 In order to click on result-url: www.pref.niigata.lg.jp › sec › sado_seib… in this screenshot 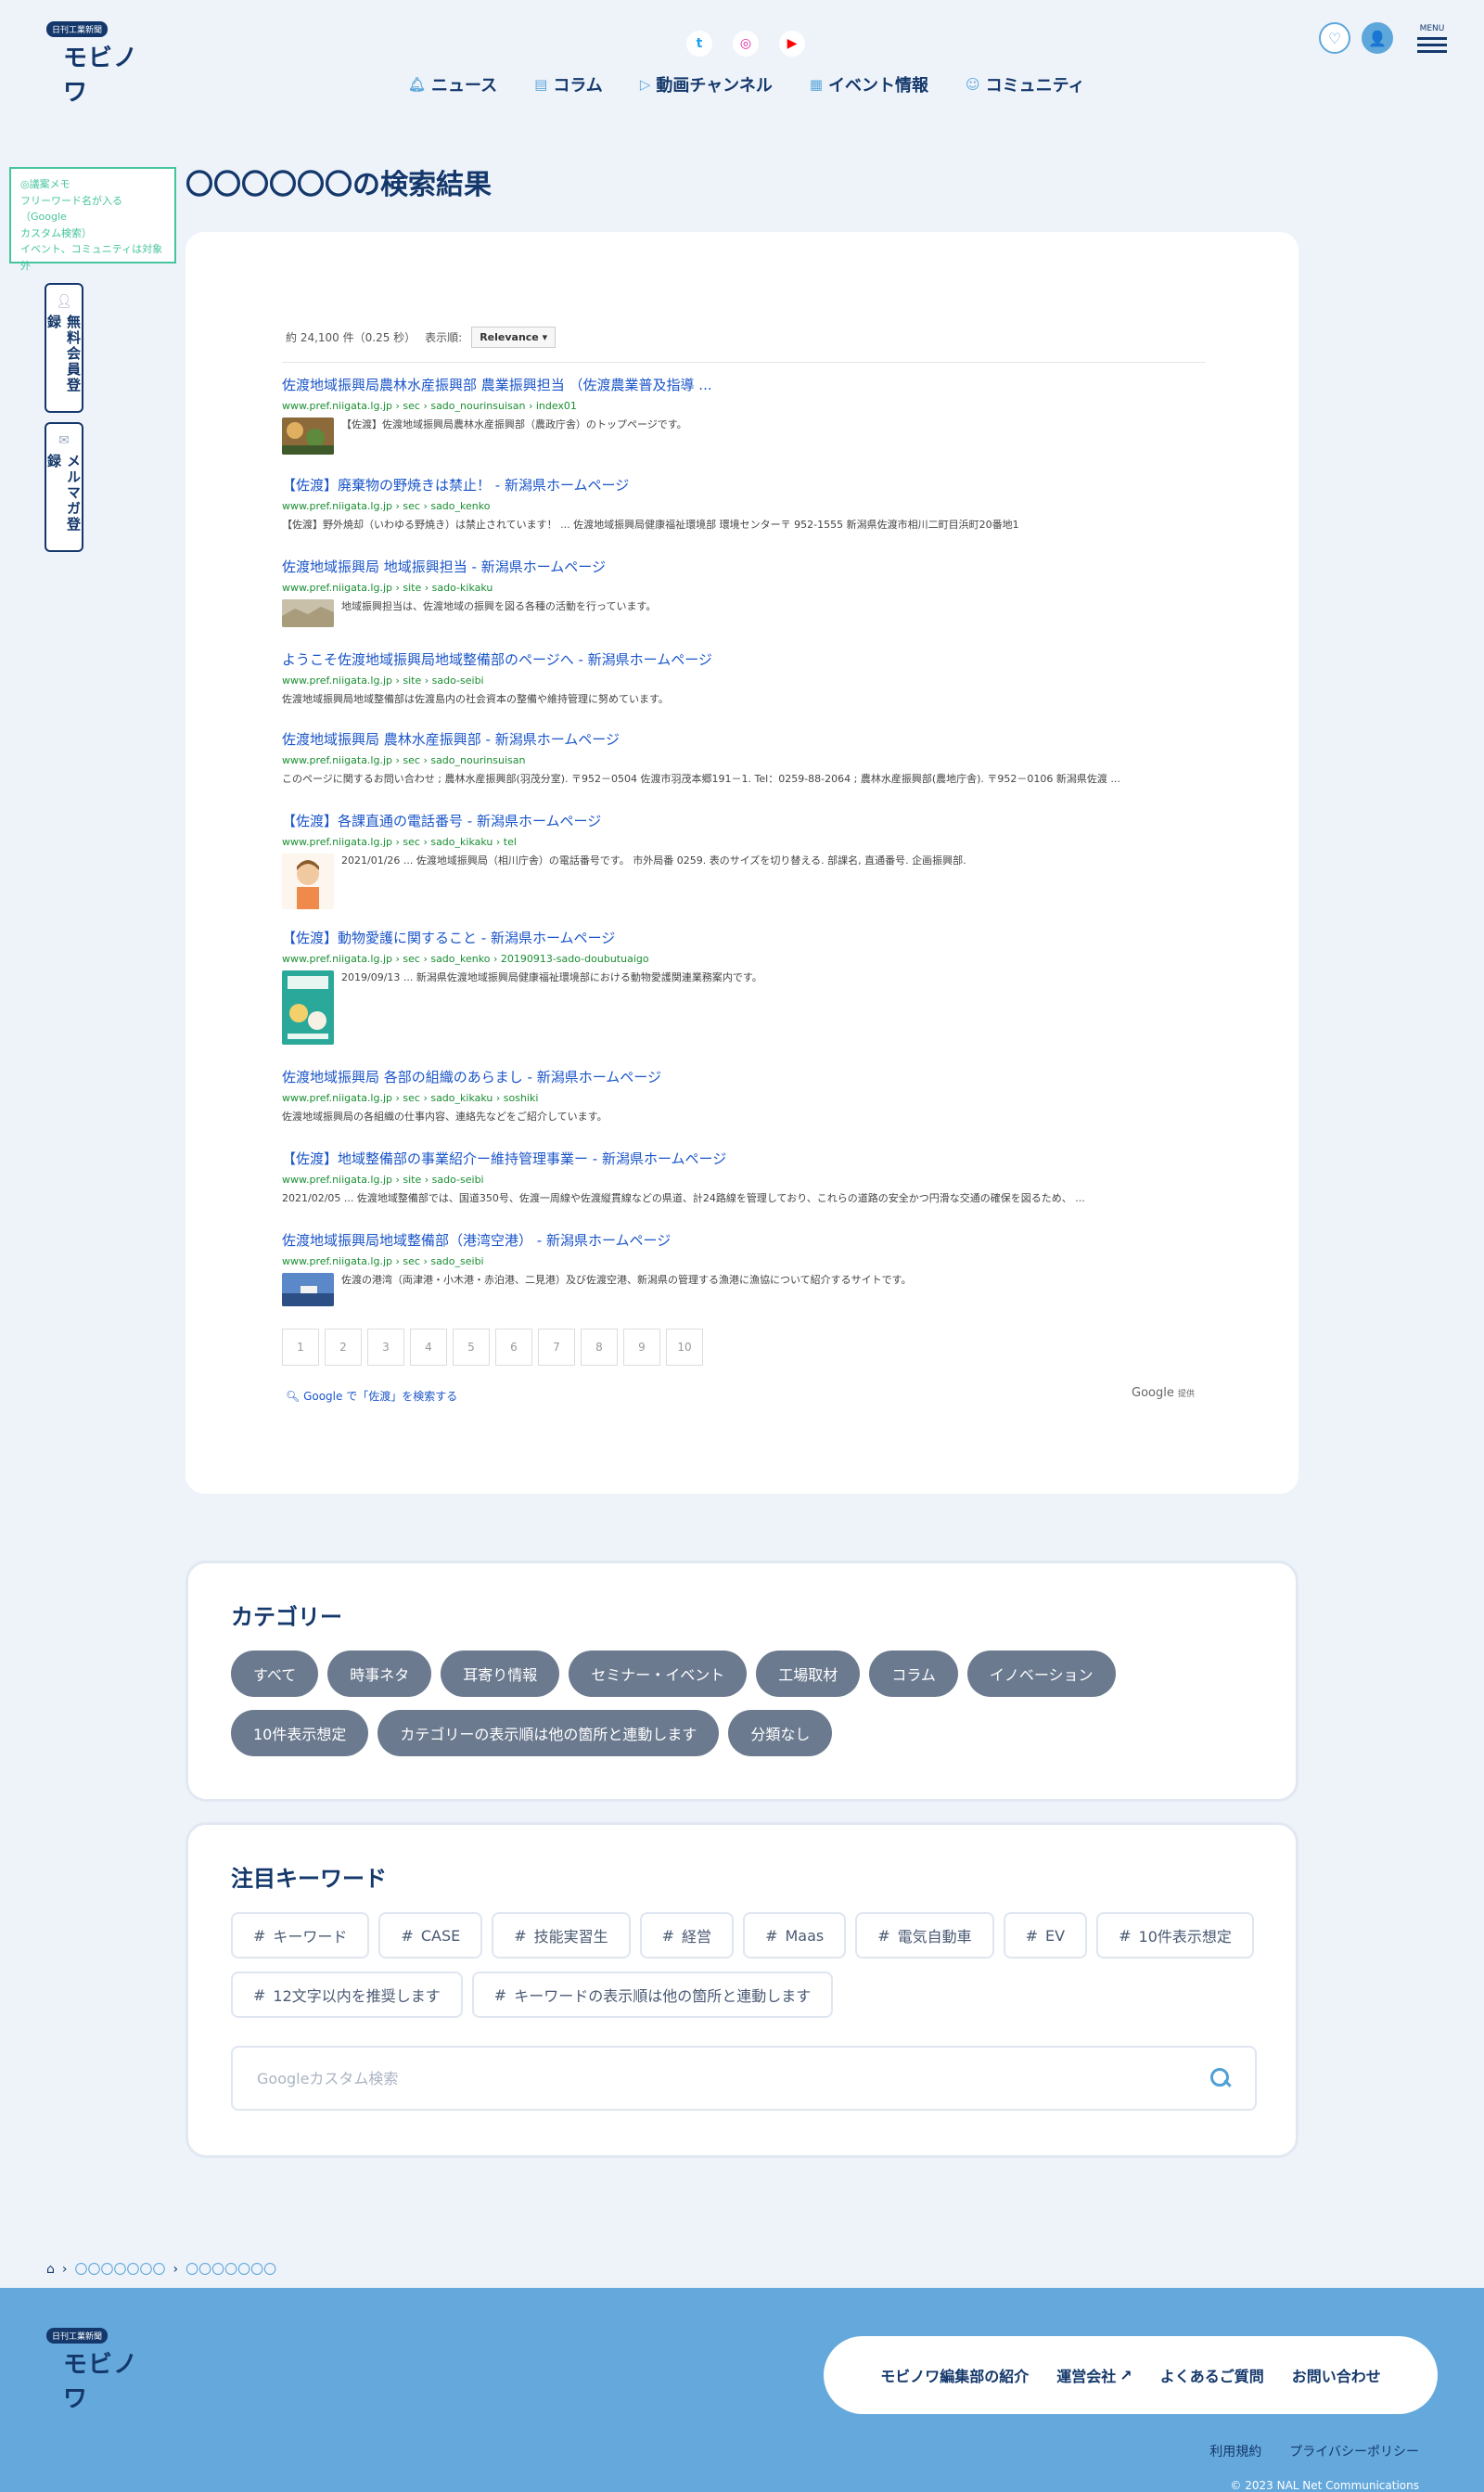, I will do `click(383, 1261)`.